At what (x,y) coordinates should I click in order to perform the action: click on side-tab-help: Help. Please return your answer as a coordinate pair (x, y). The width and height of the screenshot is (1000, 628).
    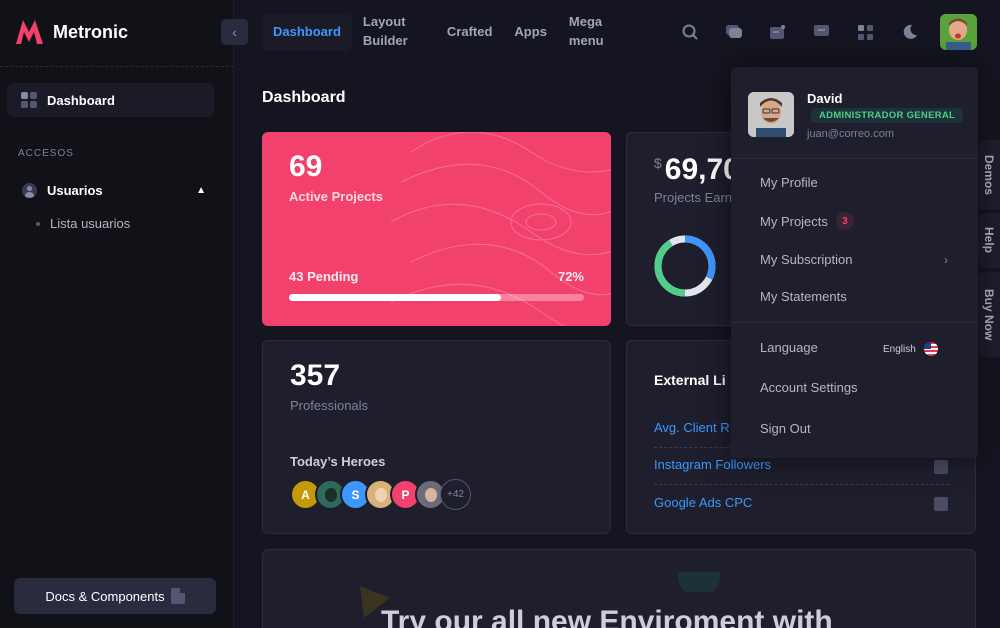
    Looking at the image, I should click on (989, 240).